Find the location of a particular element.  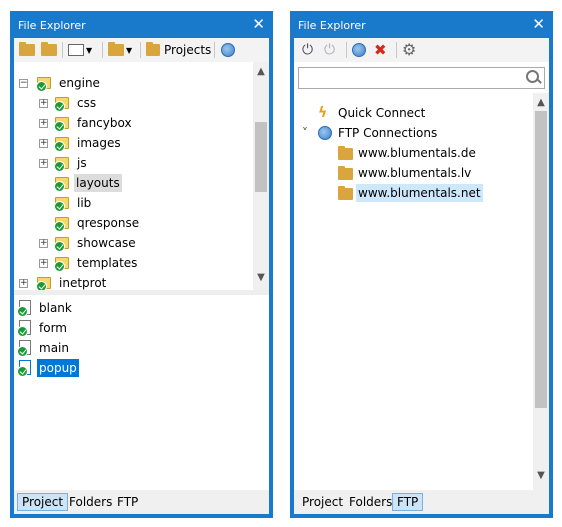

tree-item-js: + js is located at coordinates (133, 163).